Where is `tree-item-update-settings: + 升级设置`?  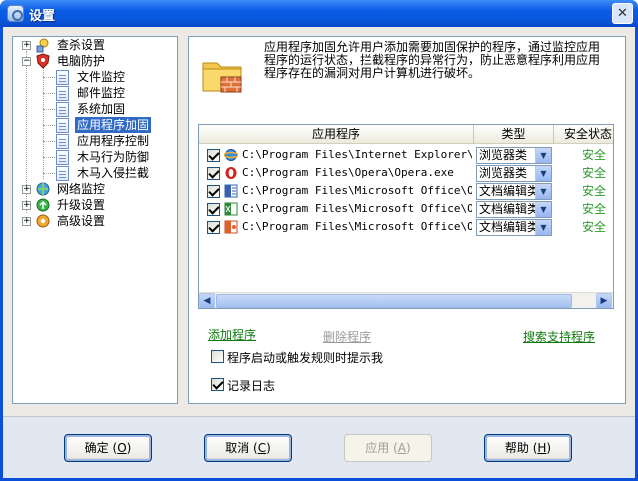
tree-item-update-settings: + 升级设置 is located at coordinates (95, 205).